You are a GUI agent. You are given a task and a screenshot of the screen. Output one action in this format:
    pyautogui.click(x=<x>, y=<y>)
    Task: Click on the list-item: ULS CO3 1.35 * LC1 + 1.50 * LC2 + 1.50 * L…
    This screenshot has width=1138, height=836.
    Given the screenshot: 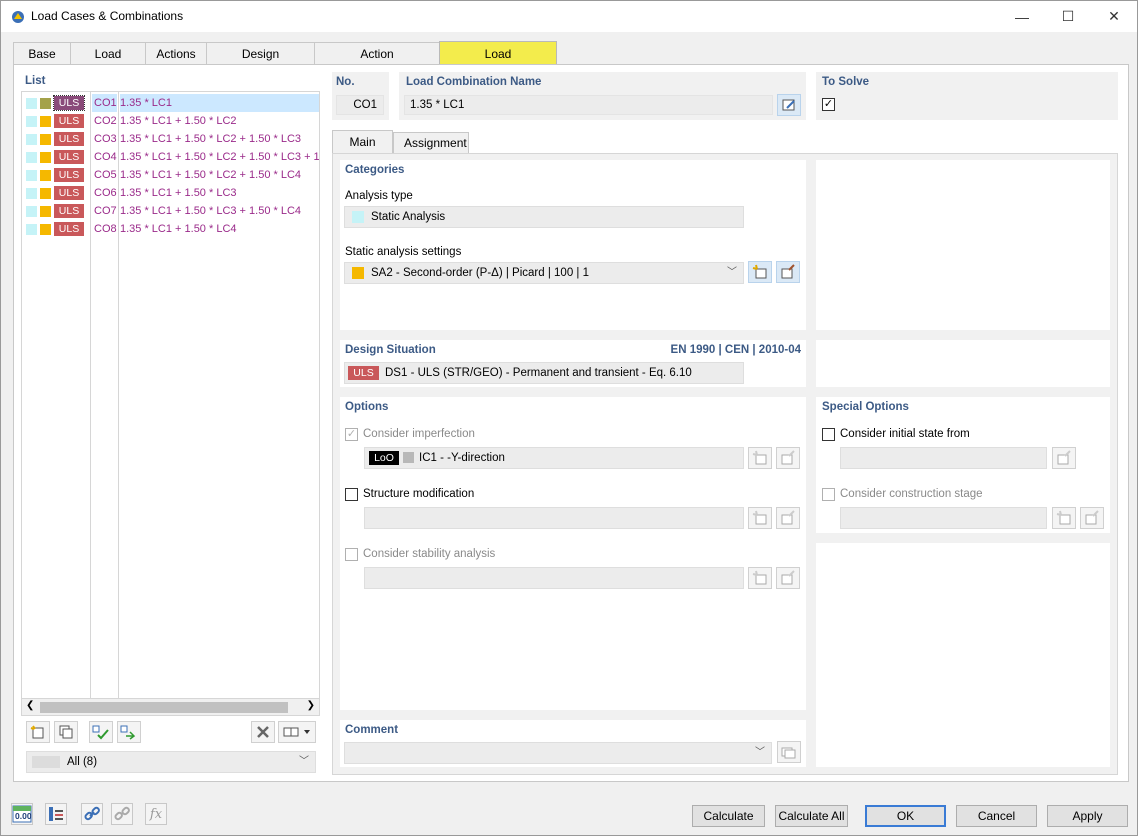 What is the action you would take?
    pyautogui.click(x=170, y=139)
    